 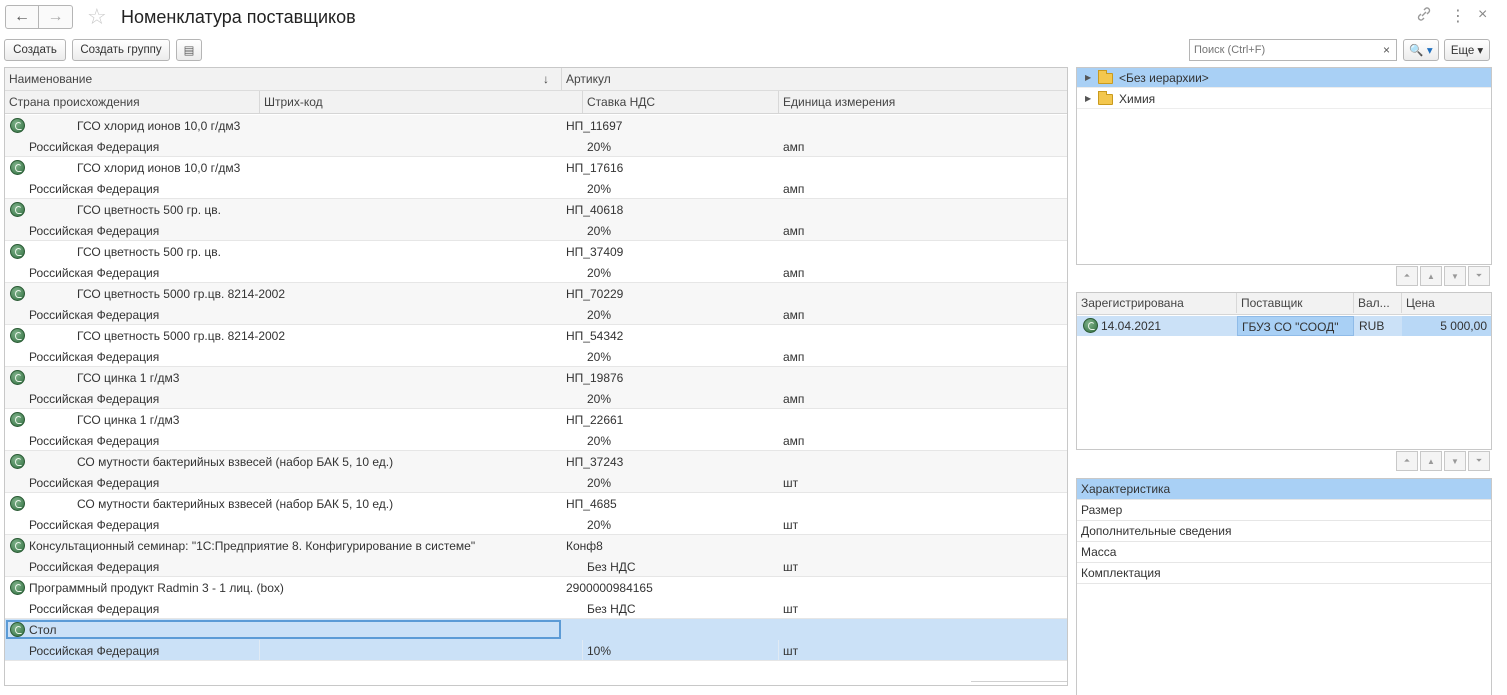 What do you see at coordinates (1284, 166) in the screenshot?
I see `hierarchy-tree: ▶ <Без иерархии> ▶ Химия` at bounding box center [1284, 166].